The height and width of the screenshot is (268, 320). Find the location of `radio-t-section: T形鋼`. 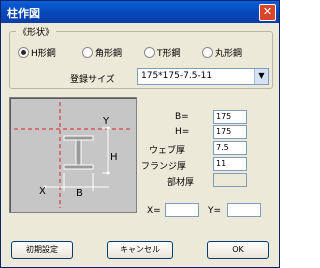

radio-t-section: T形鋼 is located at coordinates (162, 52).